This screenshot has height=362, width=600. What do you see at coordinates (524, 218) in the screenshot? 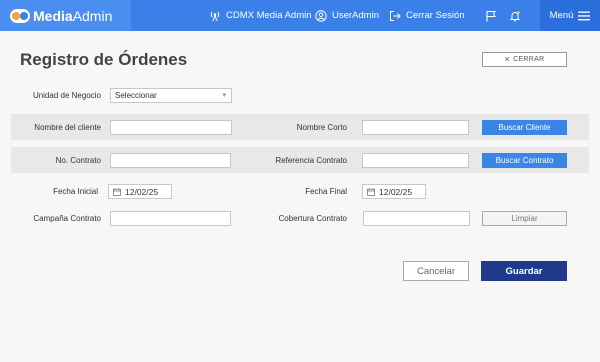
I see `limpiar-button: Limpiar` at bounding box center [524, 218].